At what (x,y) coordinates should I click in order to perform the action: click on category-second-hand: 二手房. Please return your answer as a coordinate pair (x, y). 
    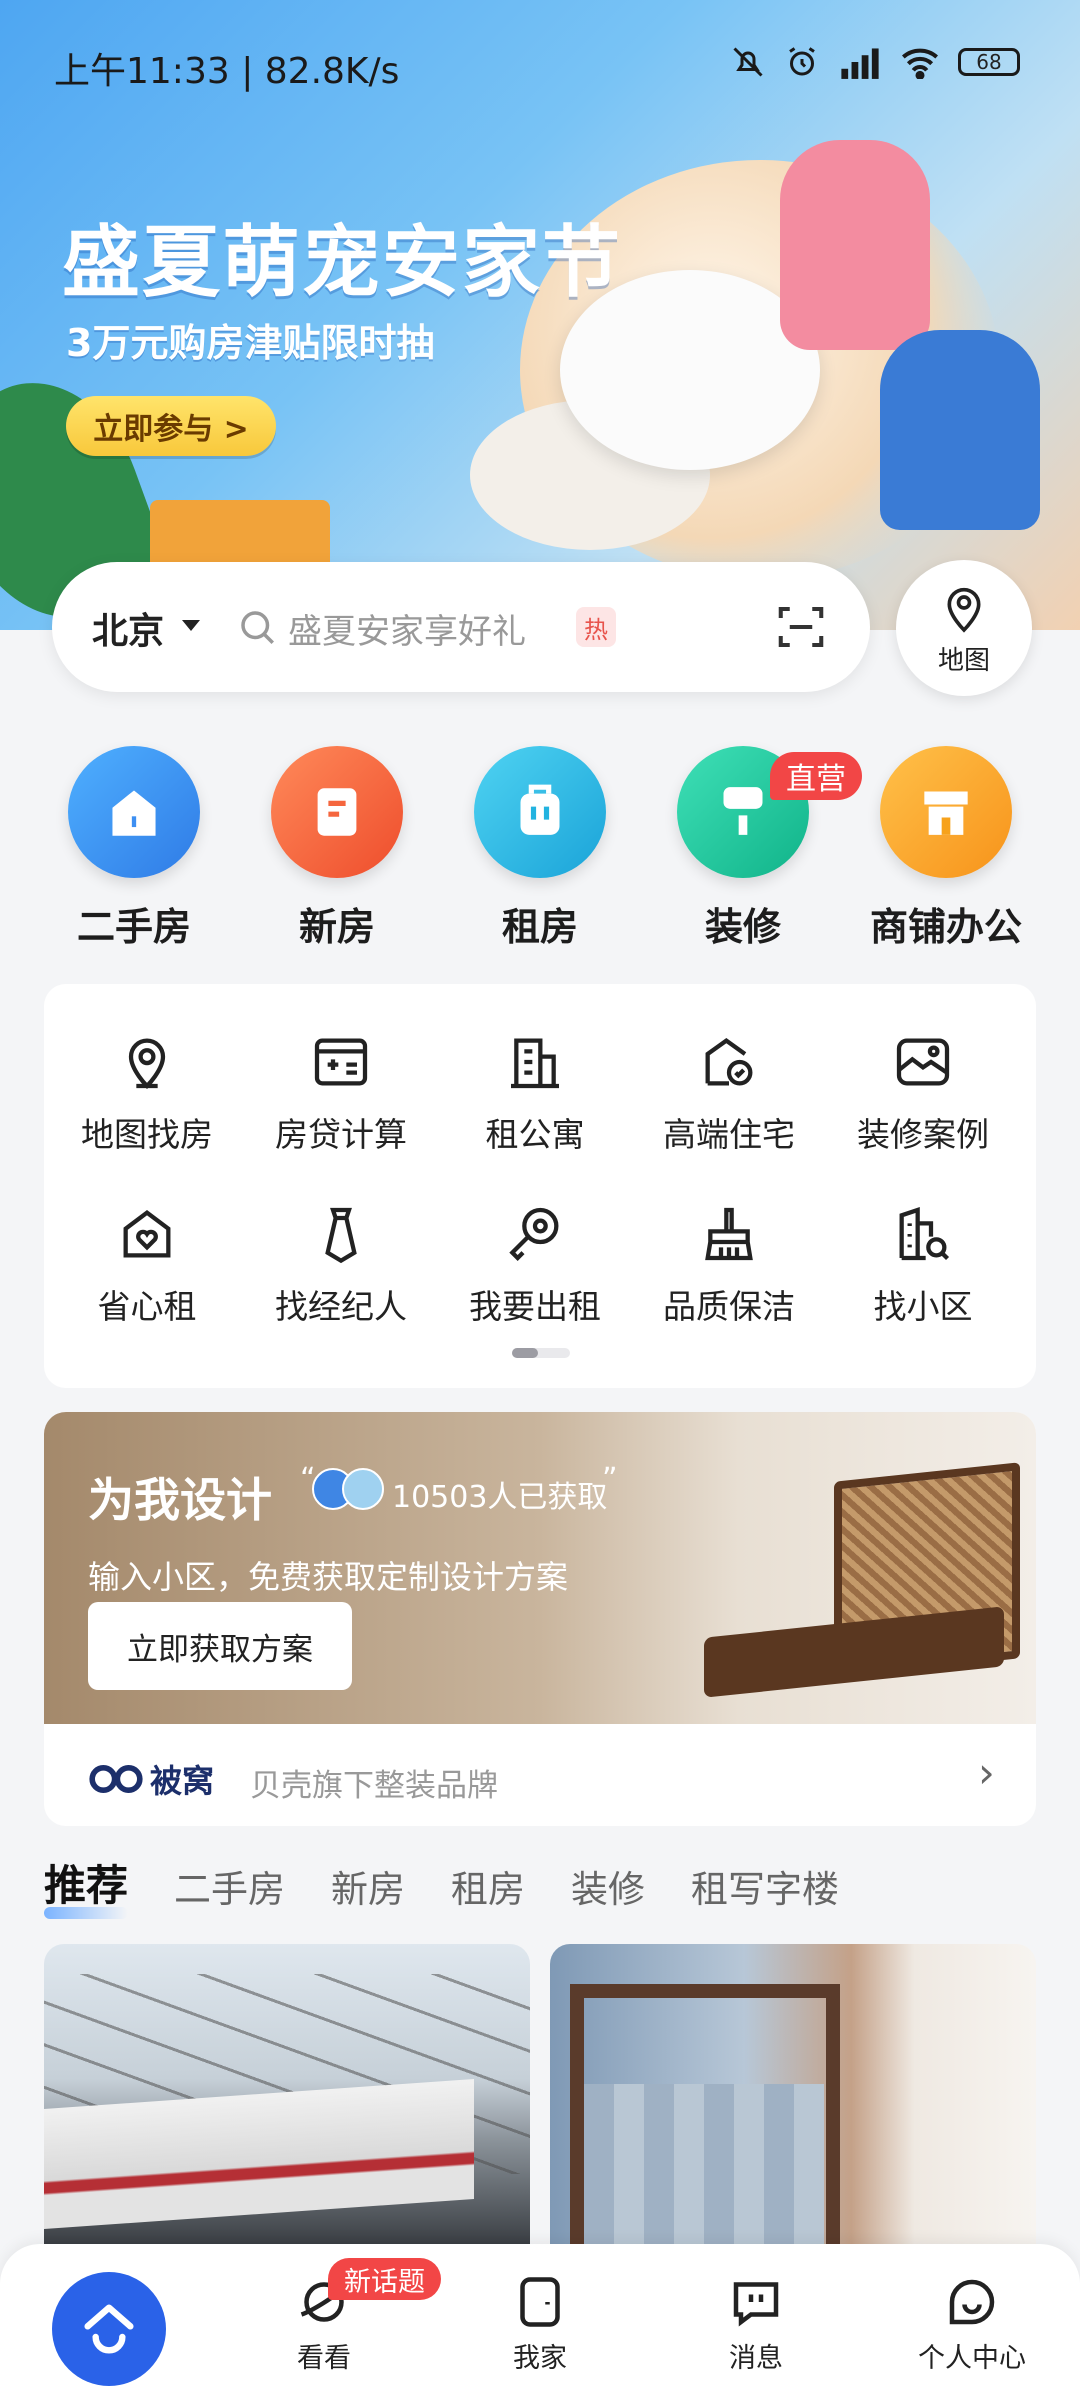
    Looking at the image, I should click on (134, 848).